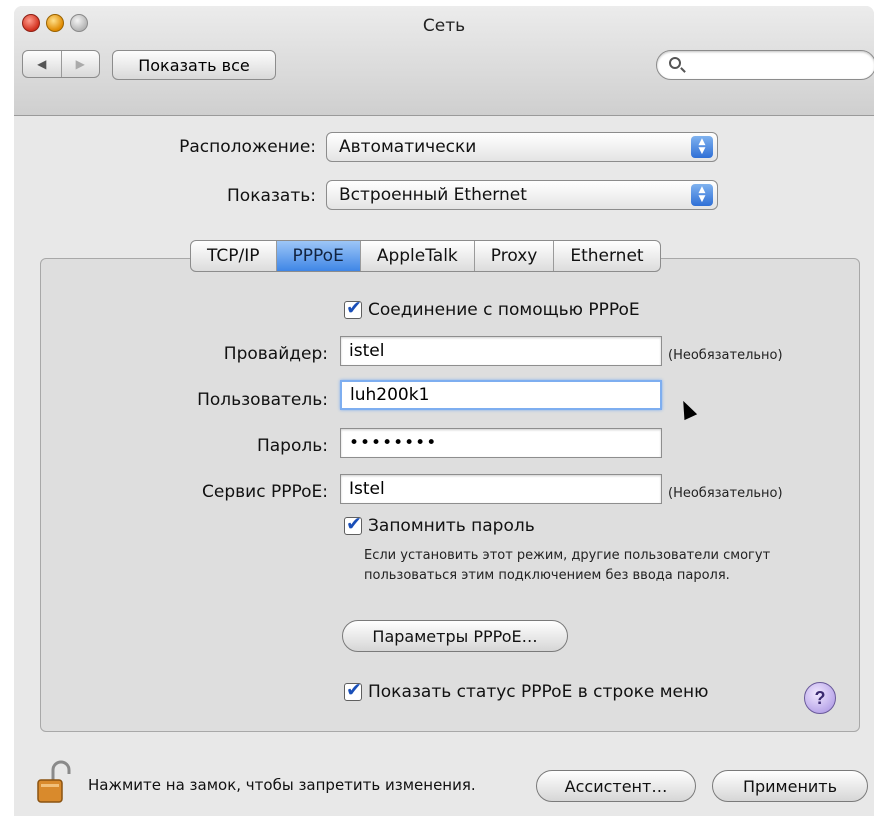 Image resolution: width=881 pixels, height=822 pixels. Describe the element at coordinates (538, 692) in the screenshot. I see `show-status-label: Показать статус PPPoE в строке меню` at that location.